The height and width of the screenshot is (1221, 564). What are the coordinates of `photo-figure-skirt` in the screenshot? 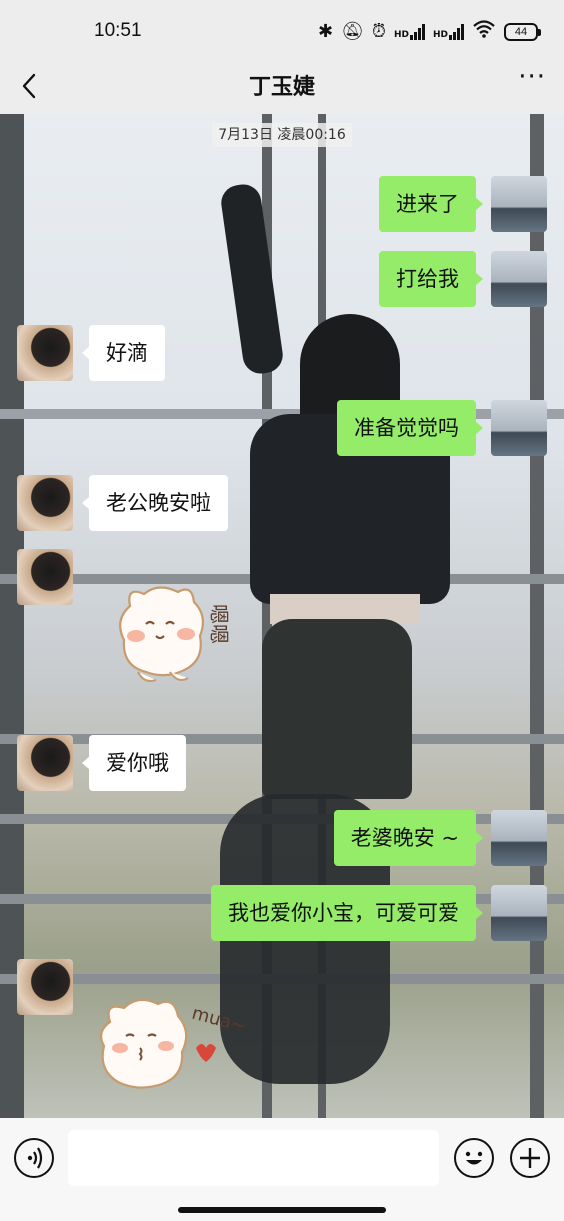 It's located at (337, 709).